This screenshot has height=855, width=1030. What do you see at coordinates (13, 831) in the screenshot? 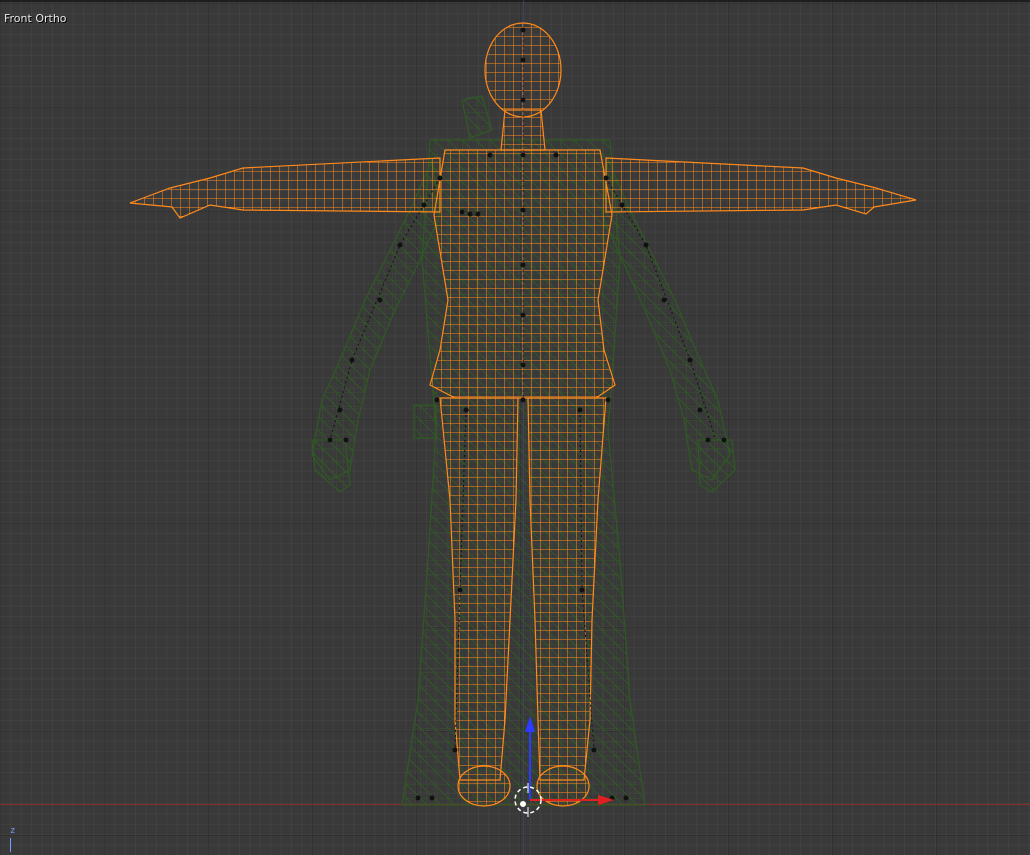
I see `axis-z-label: z` at bounding box center [13, 831].